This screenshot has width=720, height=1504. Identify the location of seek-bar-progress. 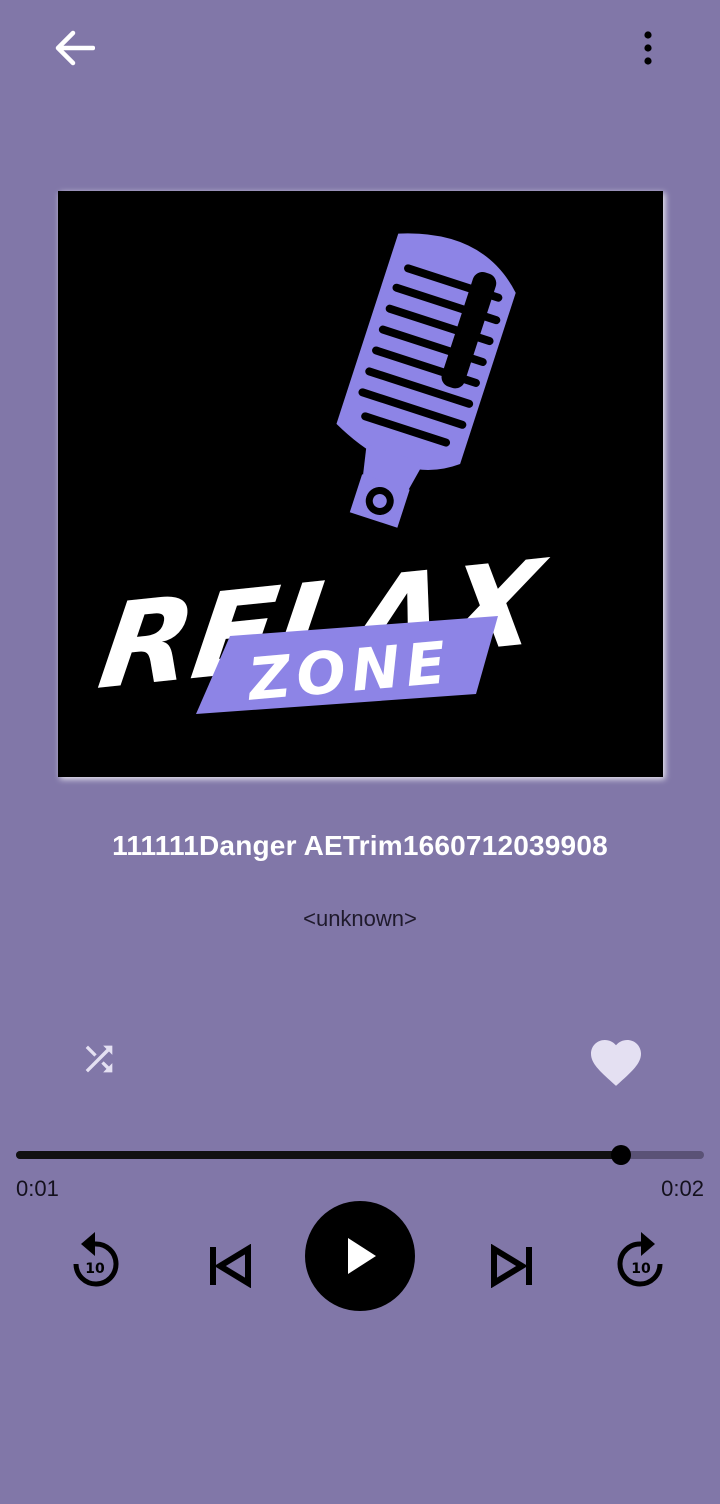
(319, 1155).